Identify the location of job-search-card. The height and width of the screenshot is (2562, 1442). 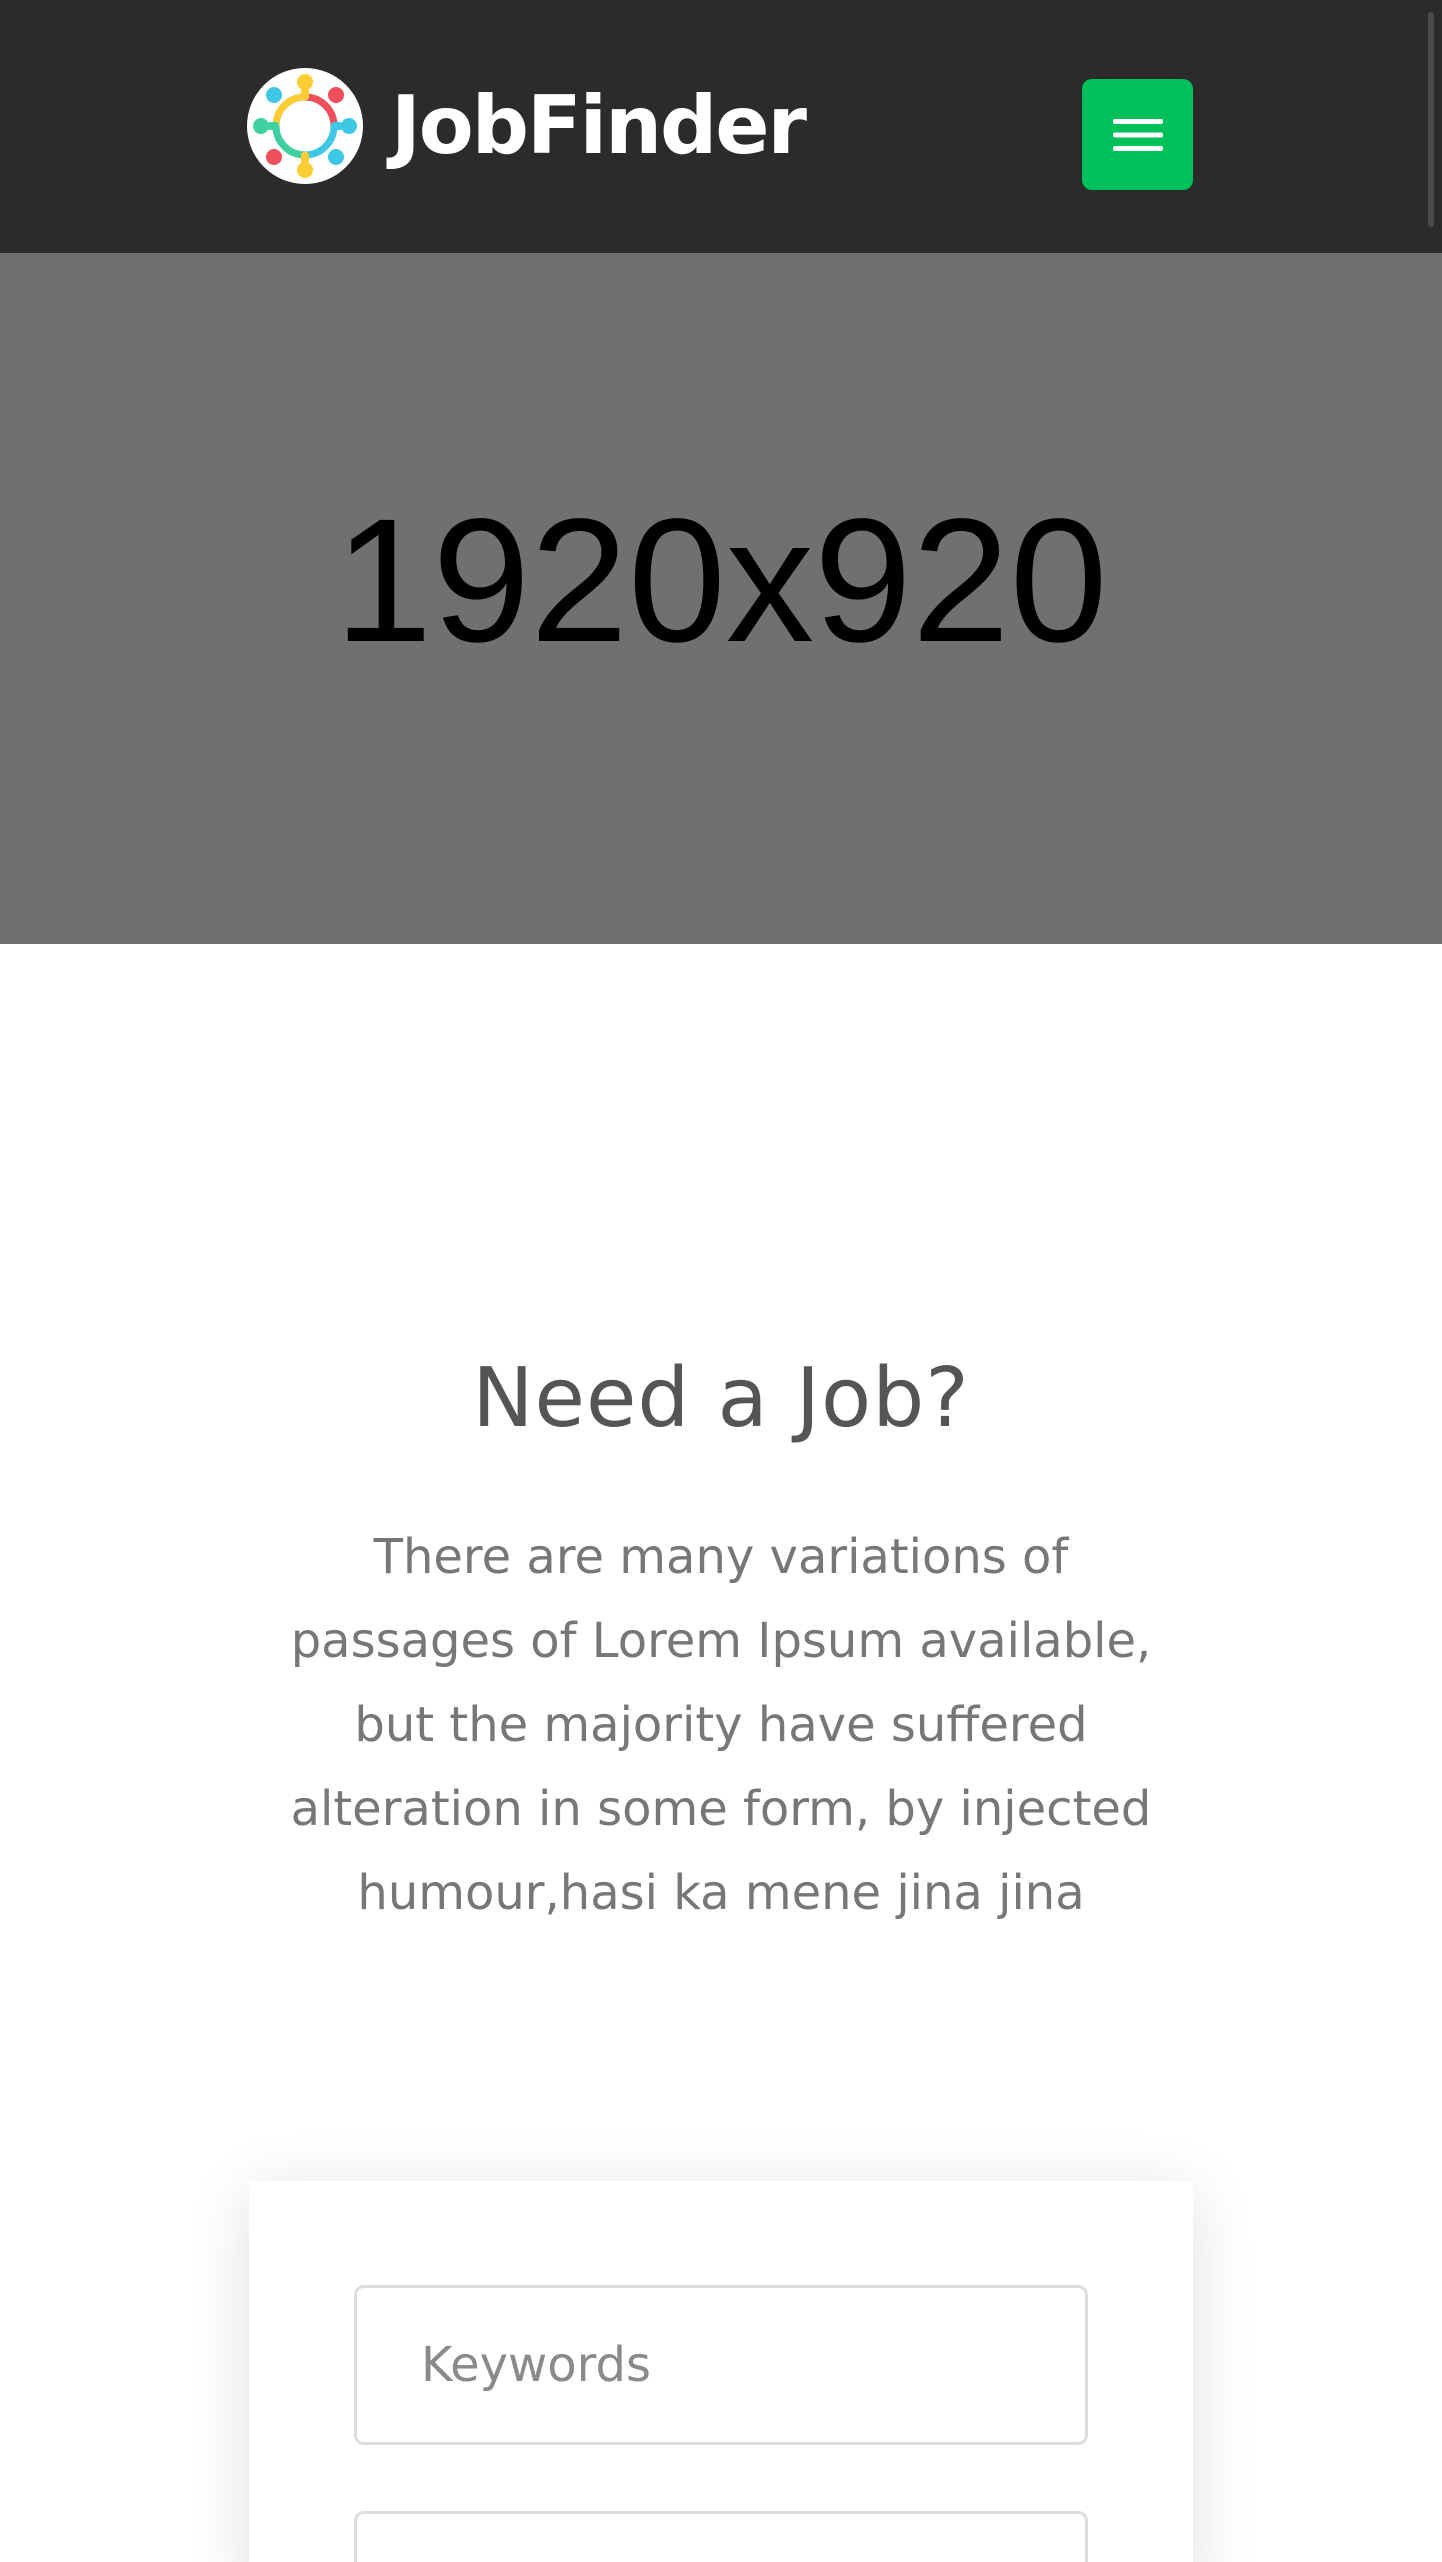
(721, 2371).